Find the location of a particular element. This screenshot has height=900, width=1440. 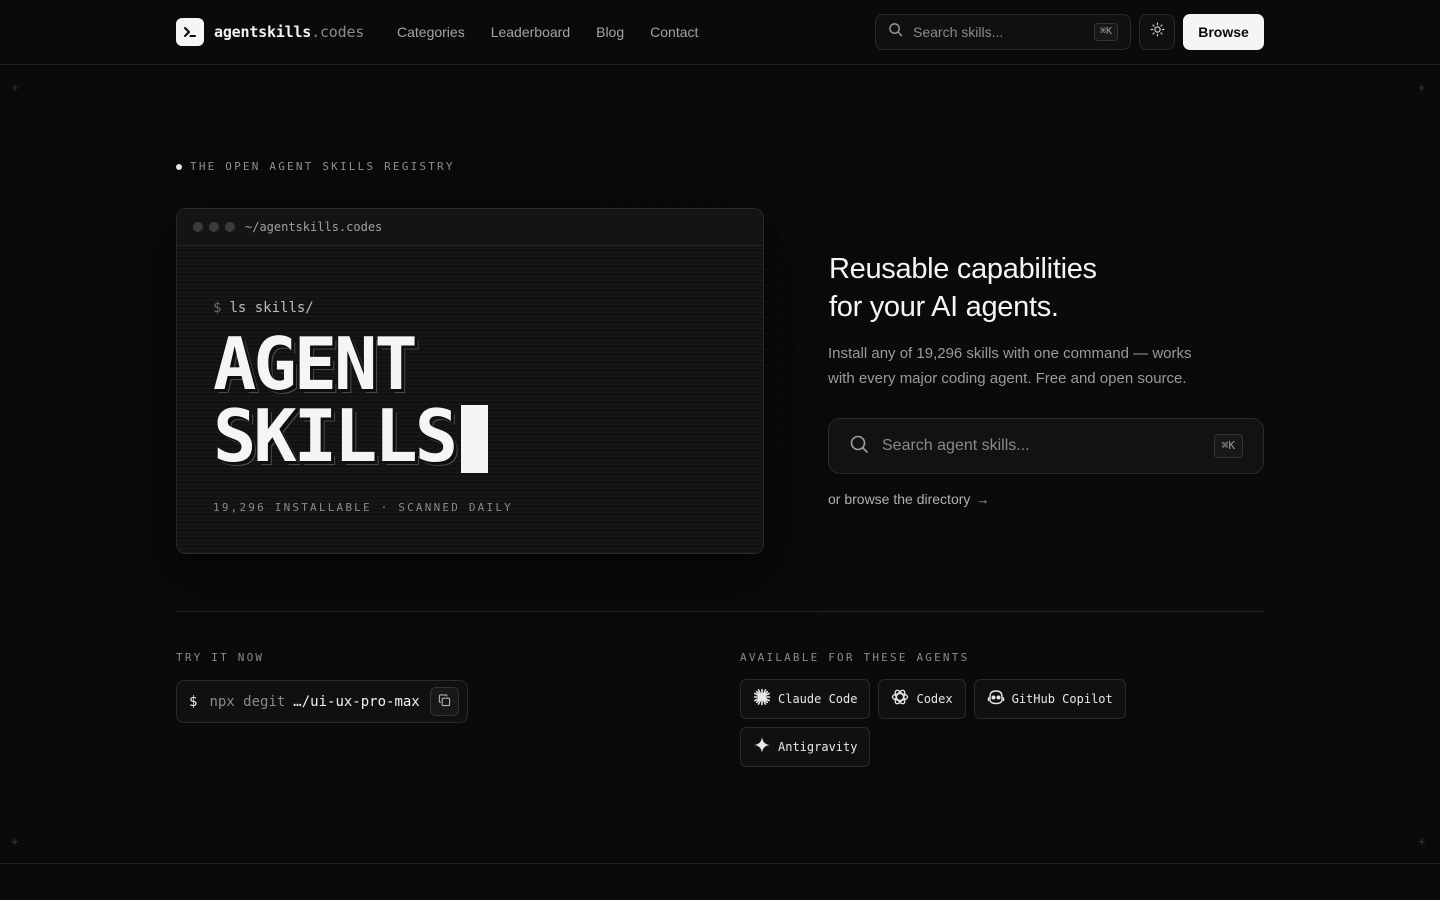

agents-label: AVAILABLE FOR THESE AGENTS is located at coordinates (855, 657).